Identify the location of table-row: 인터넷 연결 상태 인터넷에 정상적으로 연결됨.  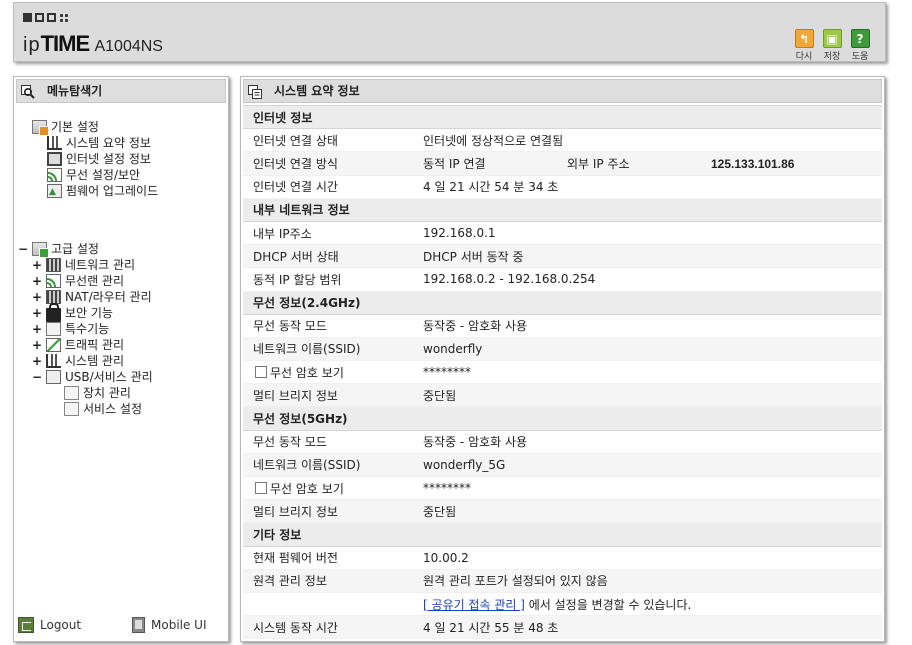
(562, 140).